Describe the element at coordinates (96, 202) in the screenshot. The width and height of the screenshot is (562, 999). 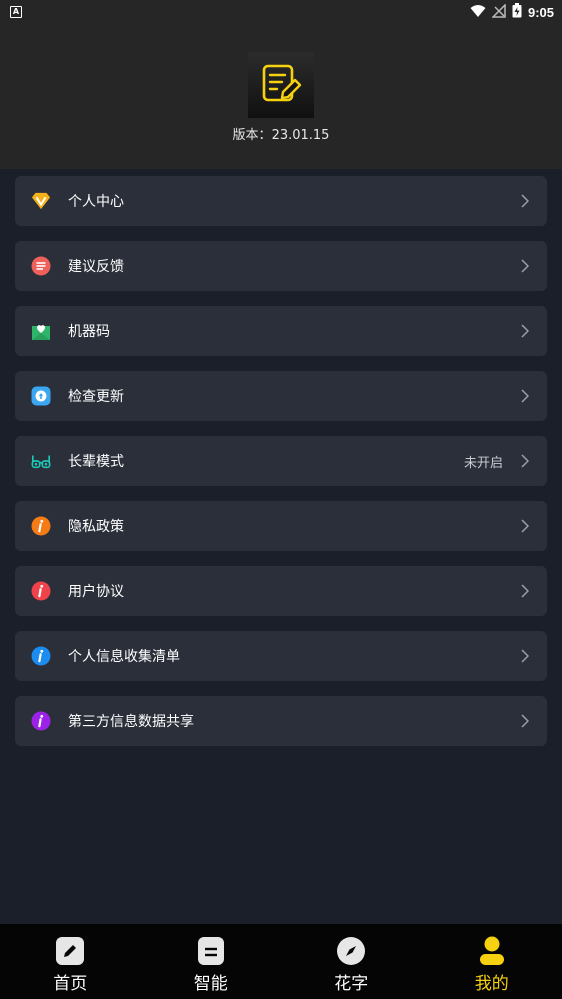
I see `menu-item-label: 个人中心` at that location.